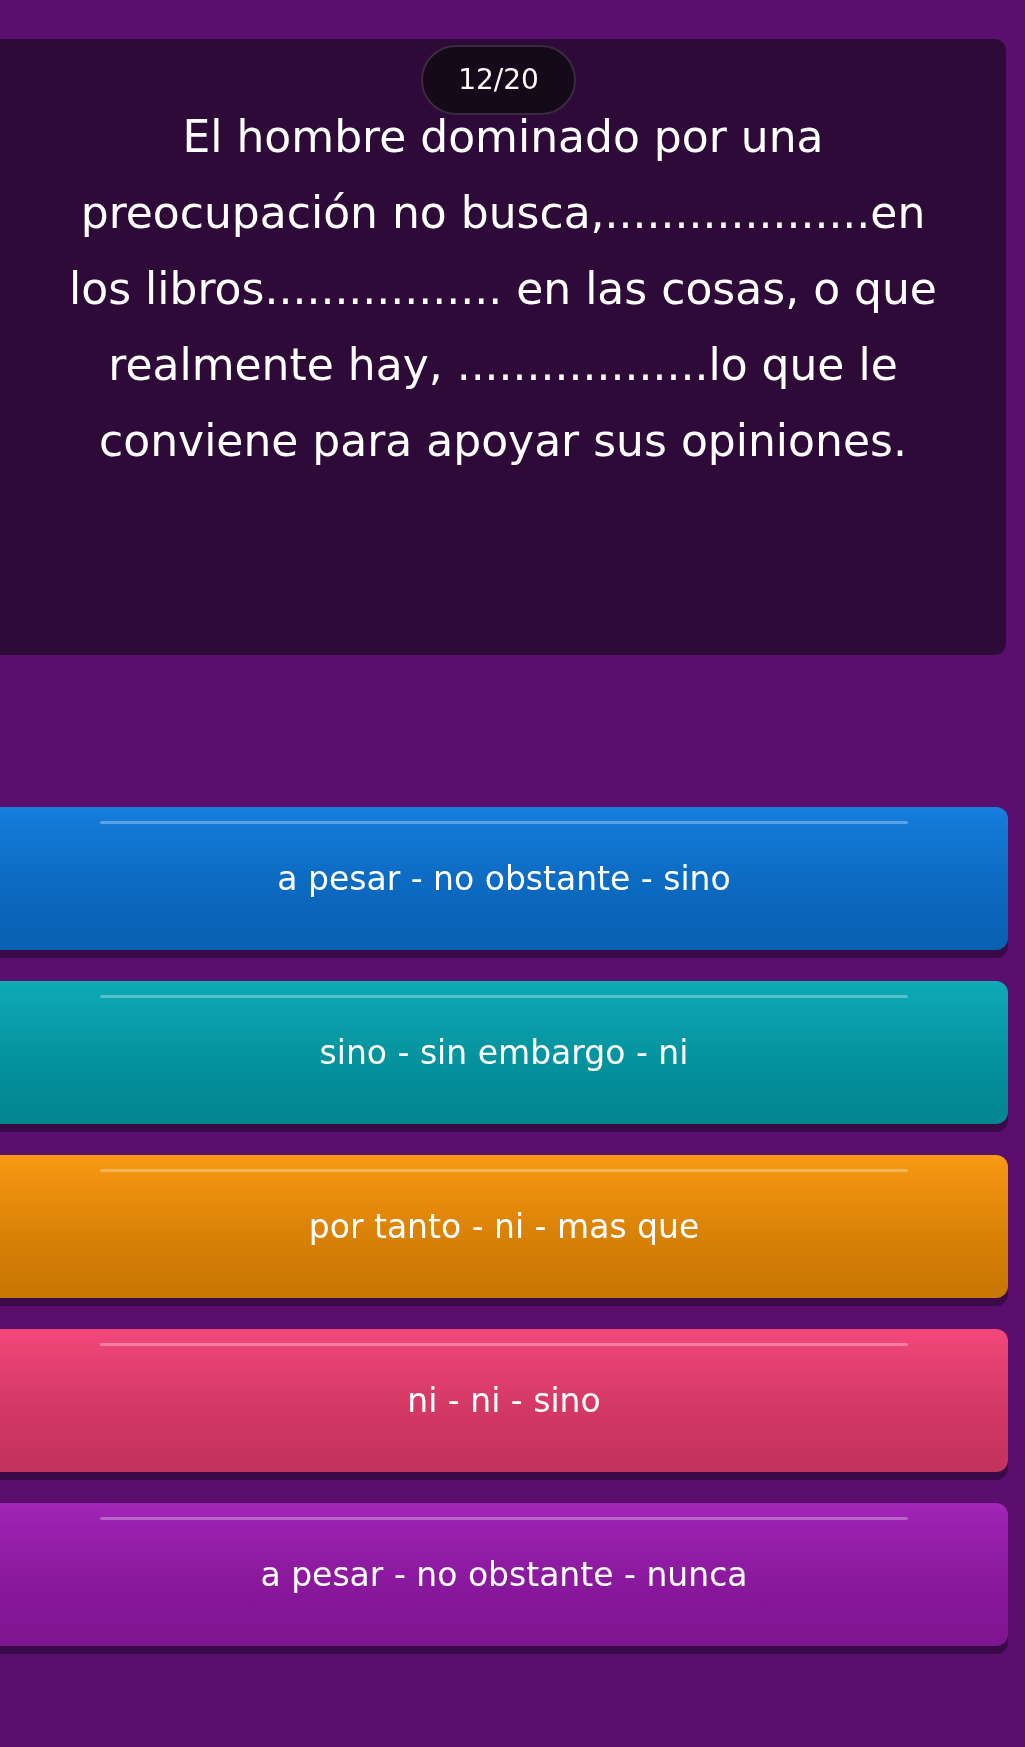 The height and width of the screenshot is (1747, 1025). I want to click on question-counter: 12/20, so click(498, 80).